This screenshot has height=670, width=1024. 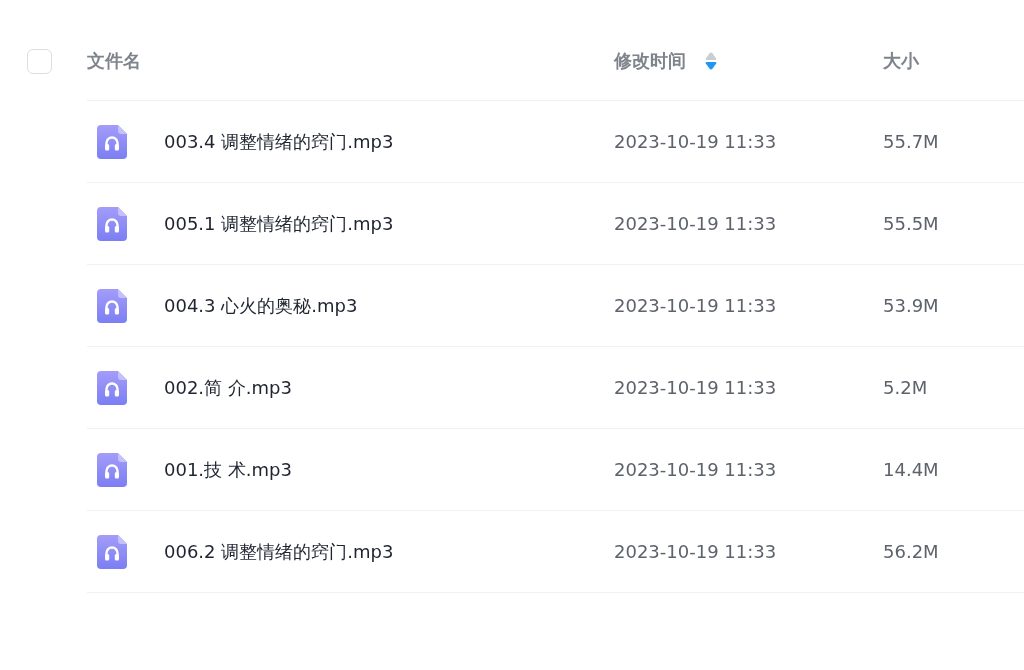 I want to click on column-header: 大小, so click(x=901, y=61).